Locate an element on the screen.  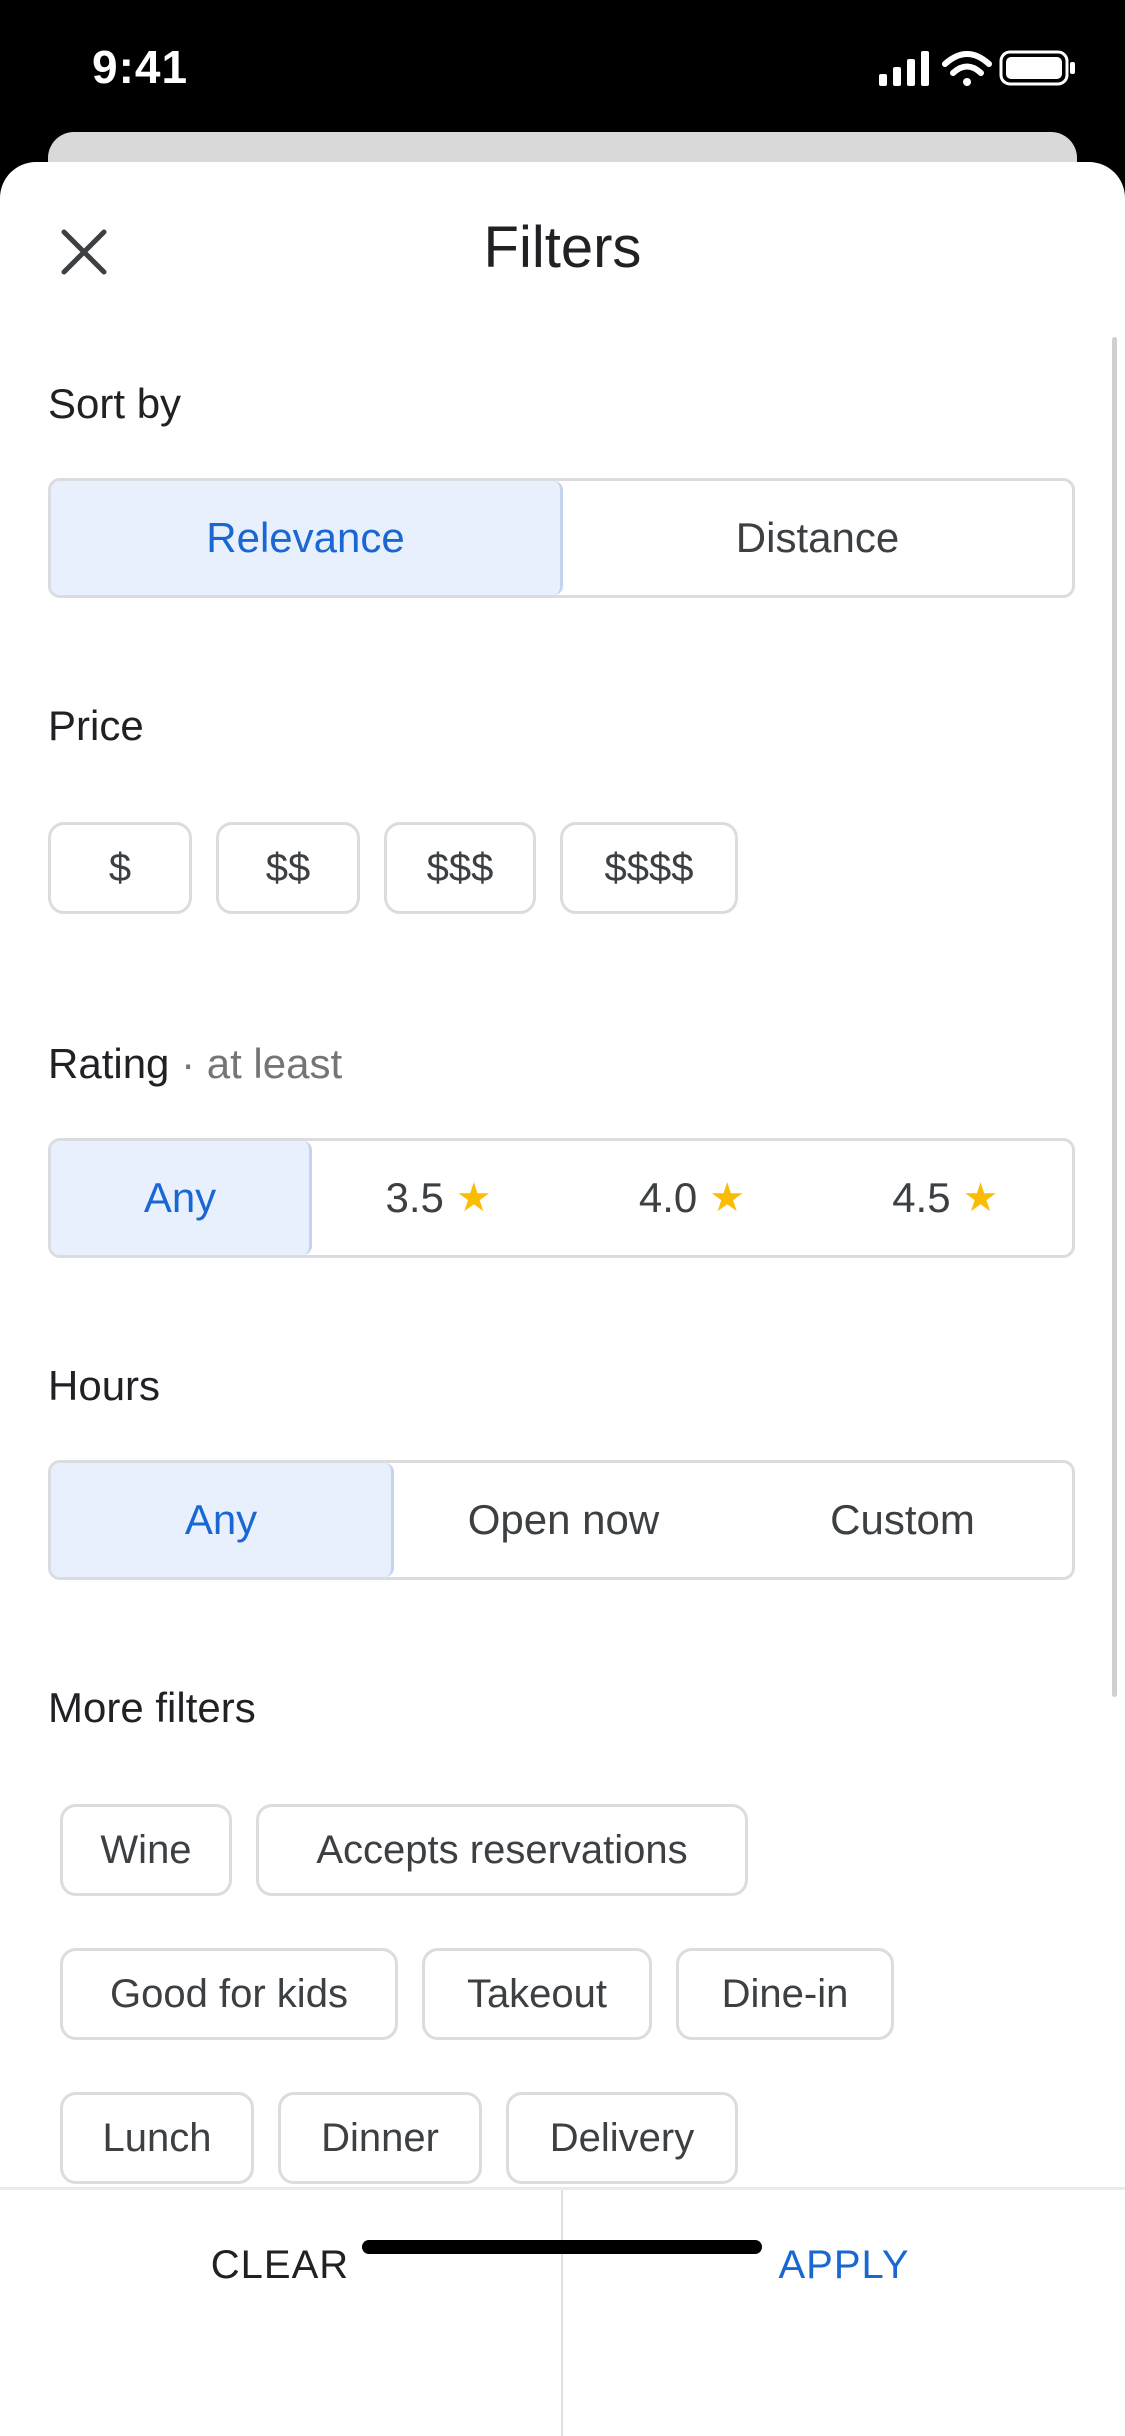
price-chip-4: $$$$ is located at coordinates (649, 868).